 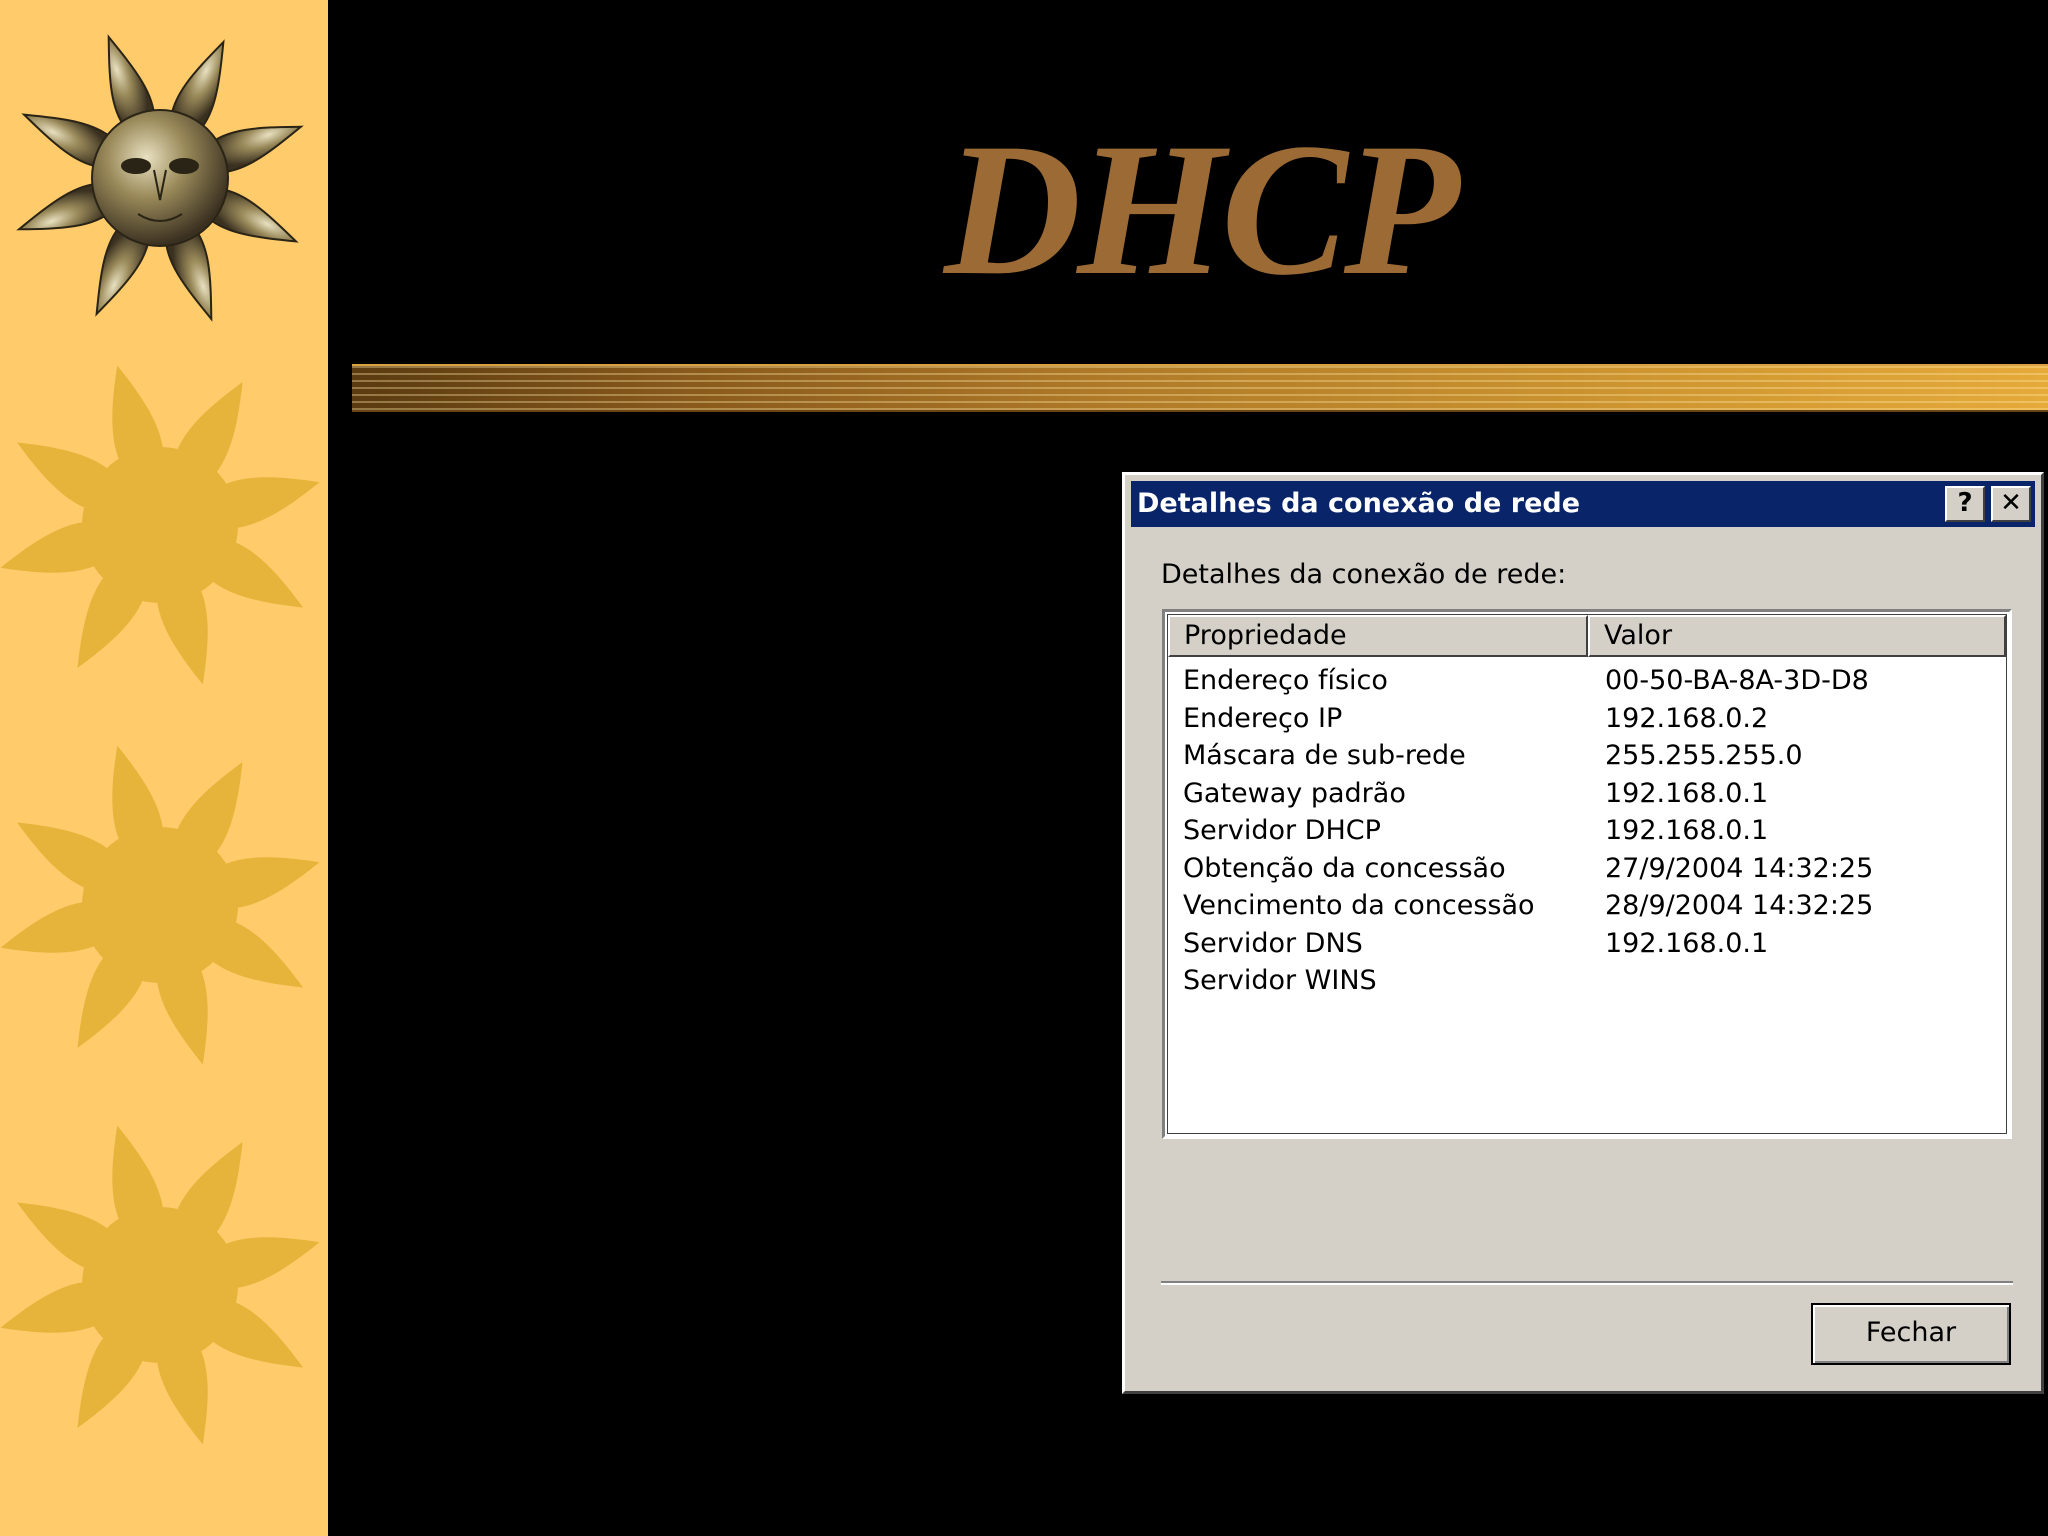 What do you see at coordinates (1594, 944) in the screenshot?
I see `list-row: Servidor DNS 192.168.0.1` at bounding box center [1594, 944].